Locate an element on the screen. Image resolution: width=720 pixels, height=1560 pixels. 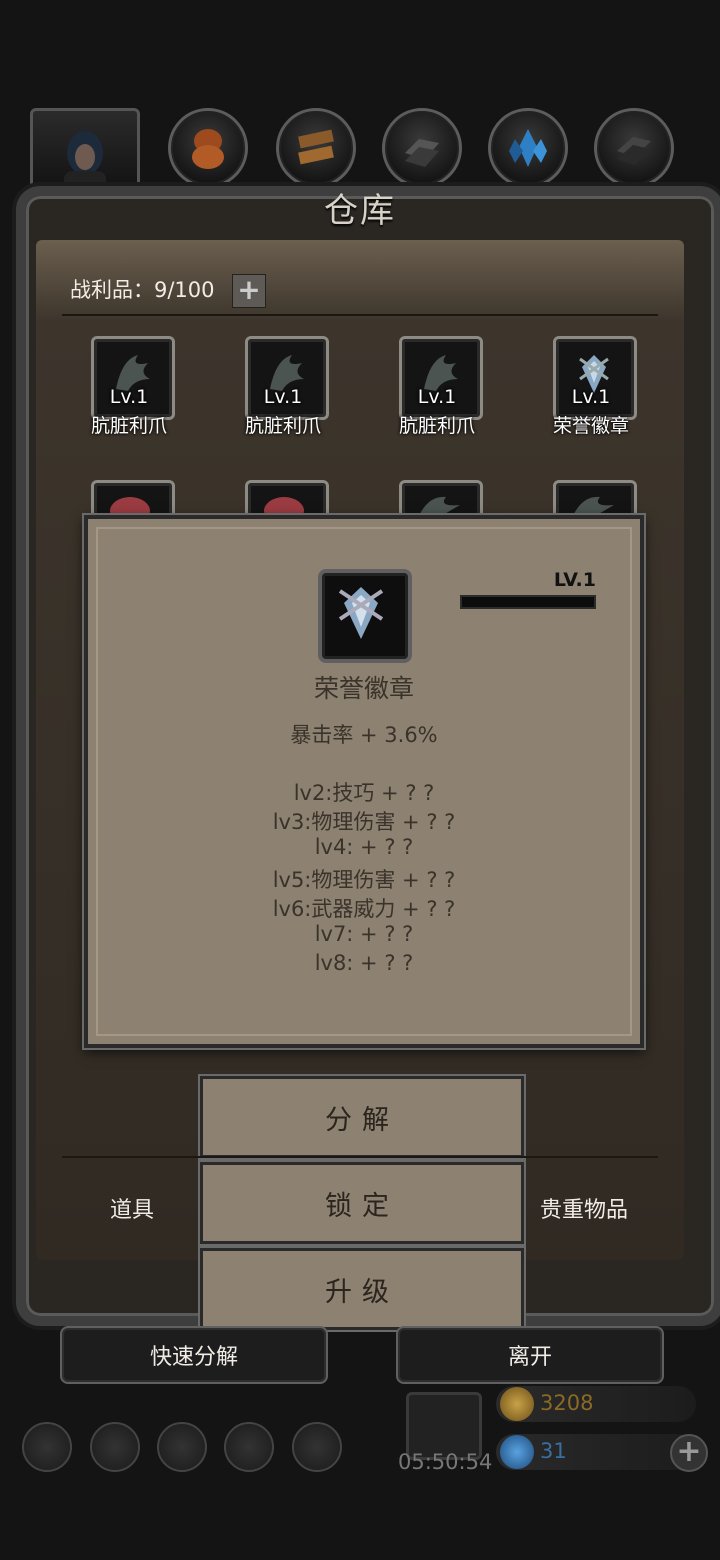
tab-items: 道具 is located at coordinates (132, 1208).